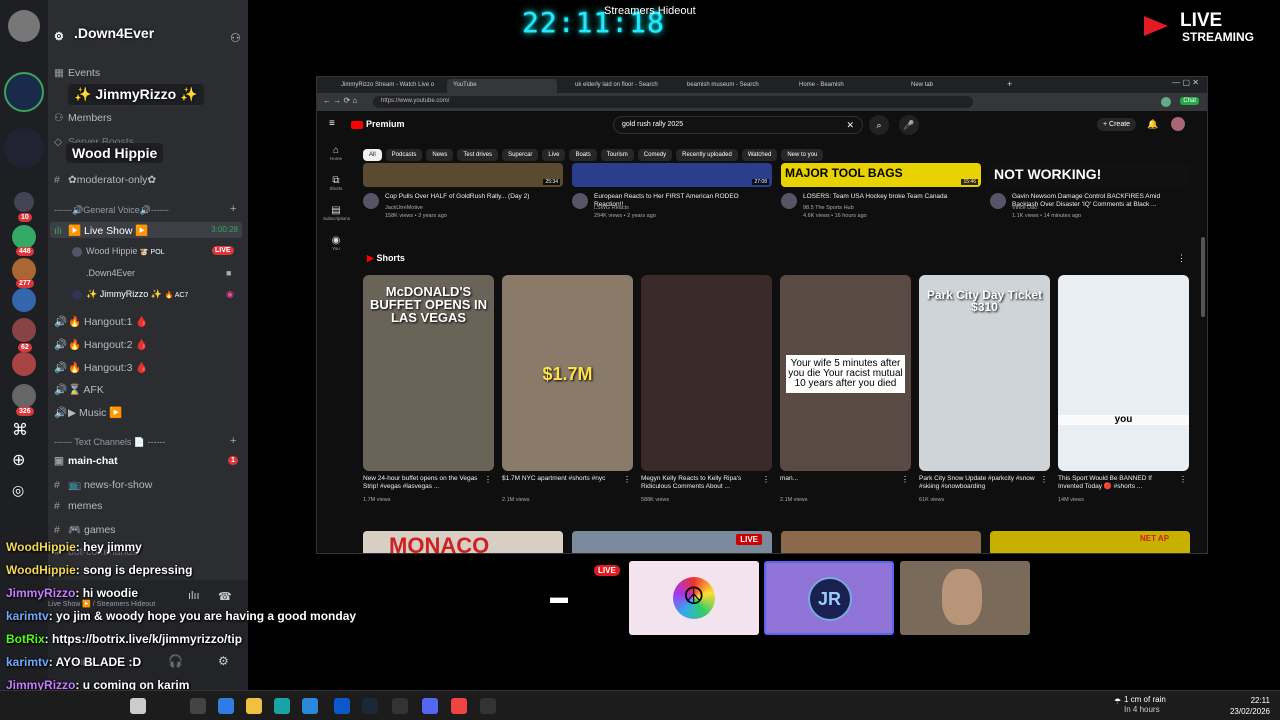  Describe the element at coordinates (1123, 373) in the screenshot. I see `short-thumbnail: you` at that location.